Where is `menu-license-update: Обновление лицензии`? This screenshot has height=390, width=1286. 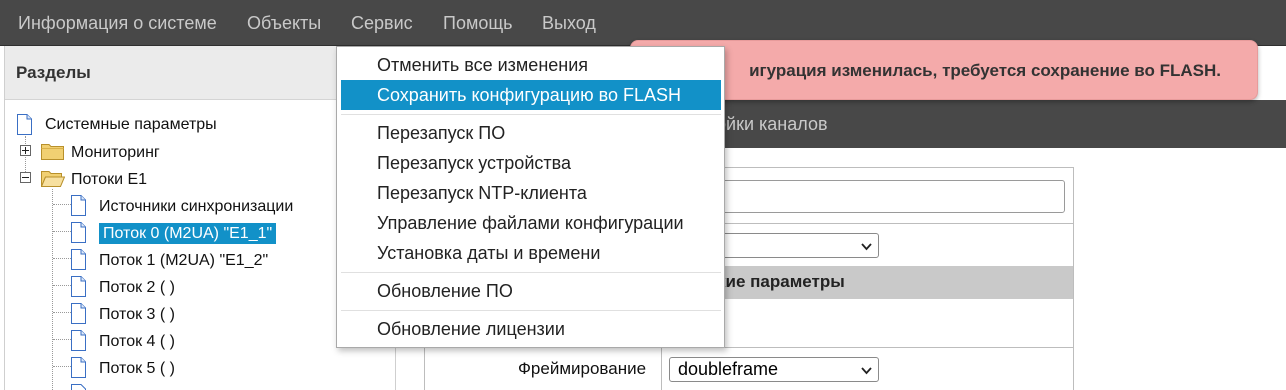 menu-license-update: Обновление лицензии is located at coordinates (531, 329).